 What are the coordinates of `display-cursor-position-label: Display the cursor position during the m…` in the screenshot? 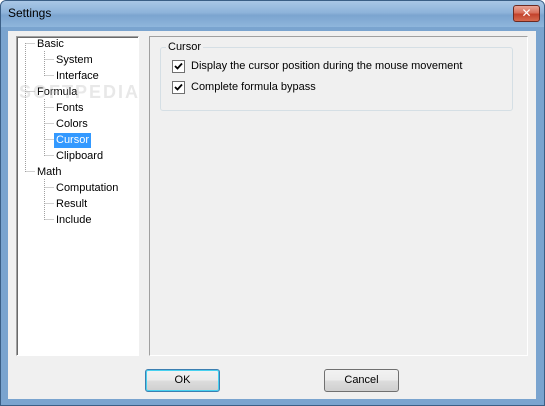 It's located at (326, 66).